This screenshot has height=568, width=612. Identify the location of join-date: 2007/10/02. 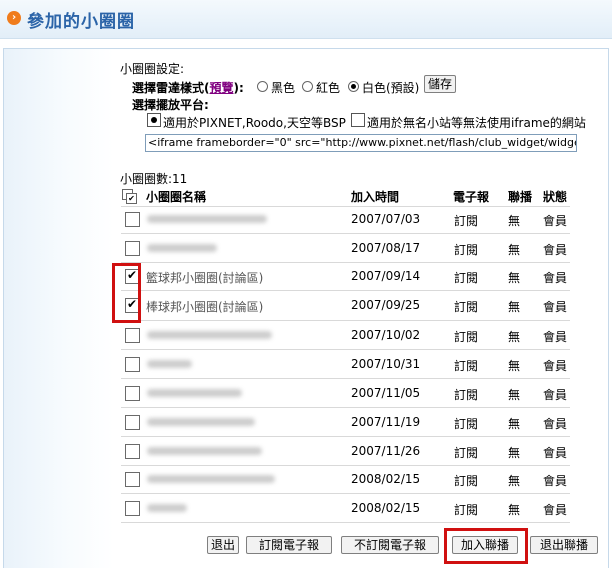
(386, 335).